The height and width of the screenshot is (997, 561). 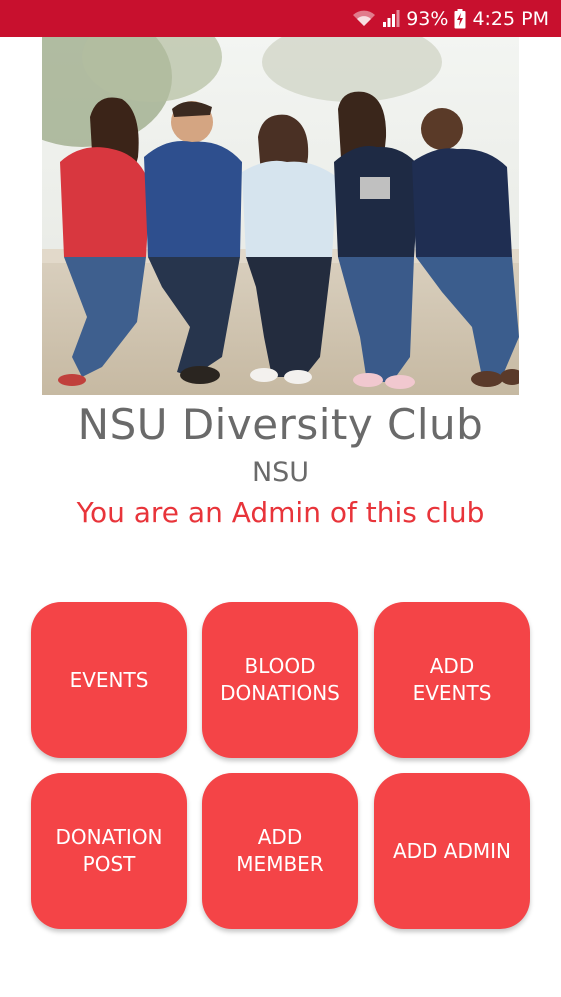 What do you see at coordinates (460, 18) in the screenshot?
I see `battery-charging-icon` at bounding box center [460, 18].